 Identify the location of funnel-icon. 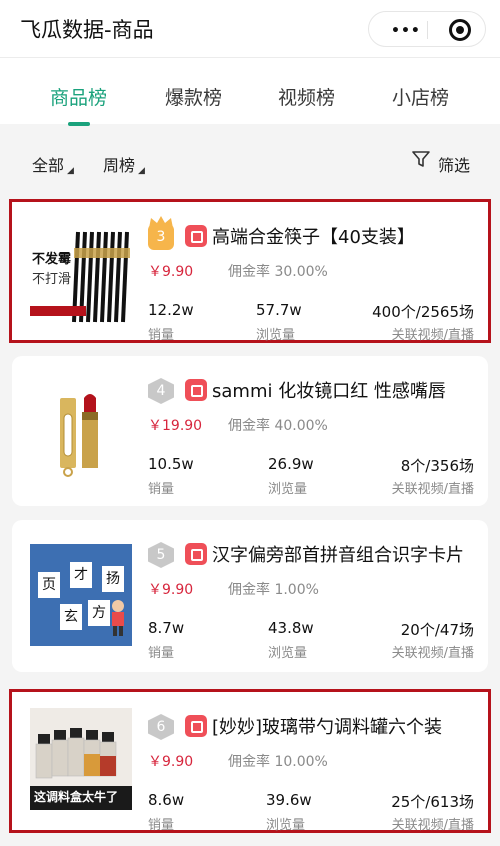
(421, 159).